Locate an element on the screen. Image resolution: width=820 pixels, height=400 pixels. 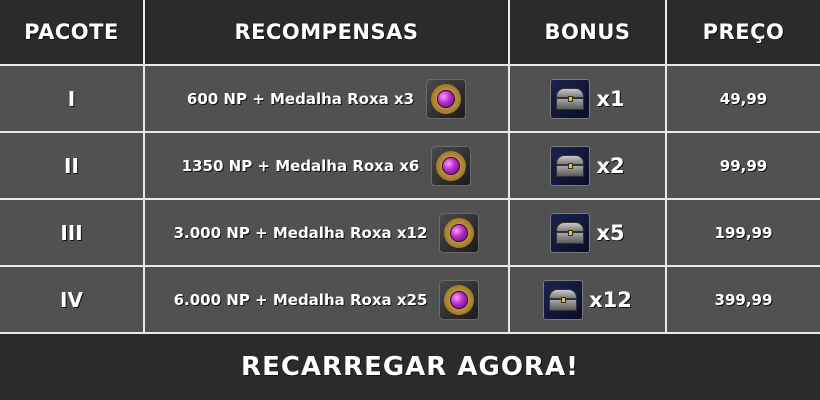
recharge-now-button: RECARREGAR AGORA! is located at coordinates (410, 367).